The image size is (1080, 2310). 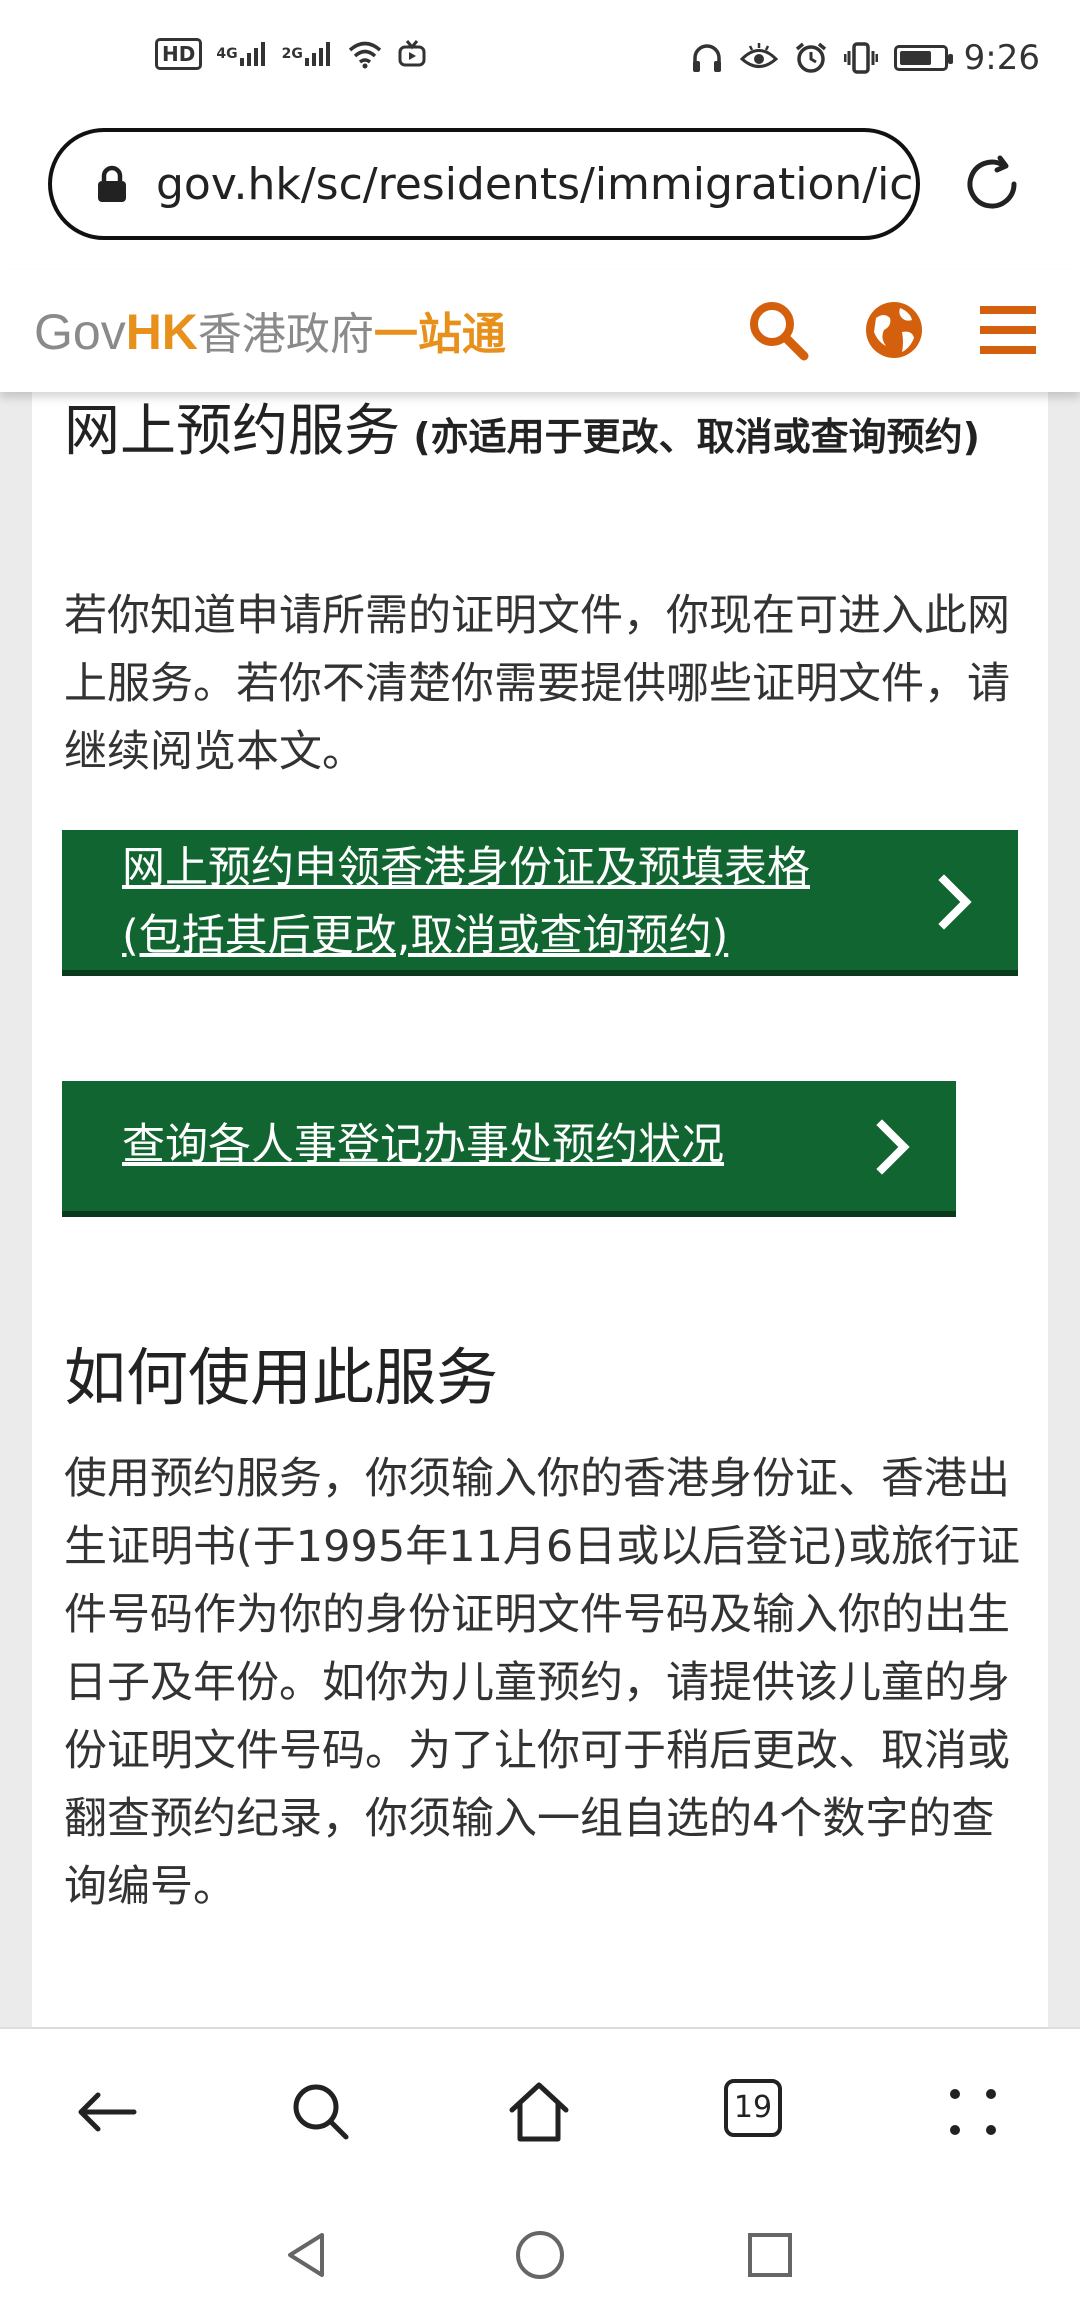 I want to click on globe-icon, so click(x=894, y=330).